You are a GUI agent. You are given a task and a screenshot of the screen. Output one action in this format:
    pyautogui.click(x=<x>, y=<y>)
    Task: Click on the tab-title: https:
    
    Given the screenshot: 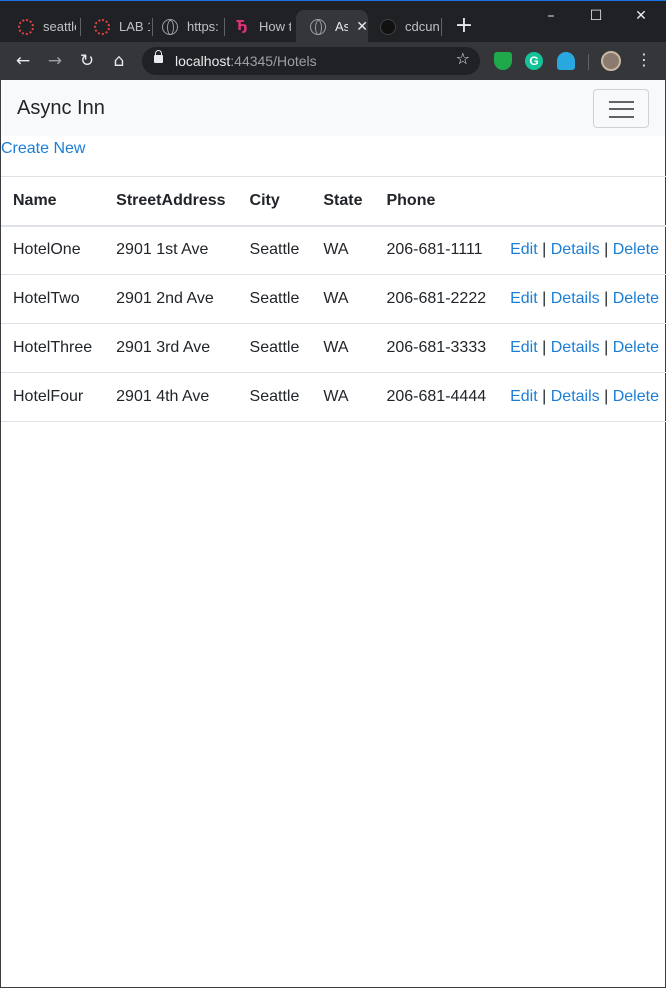 What is the action you would take?
    pyautogui.click(x=203, y=26)
    